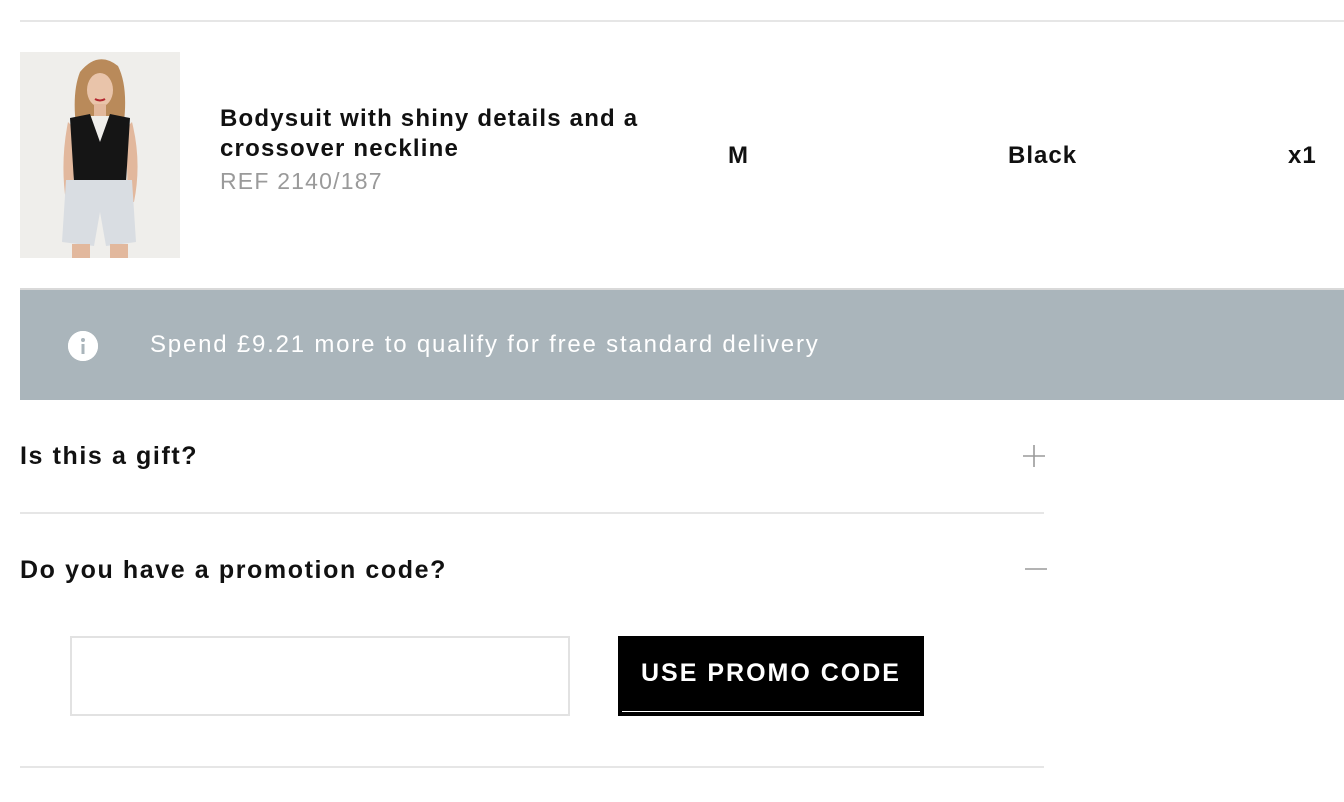  I want to click on minus-icon, so click(1036, 570).